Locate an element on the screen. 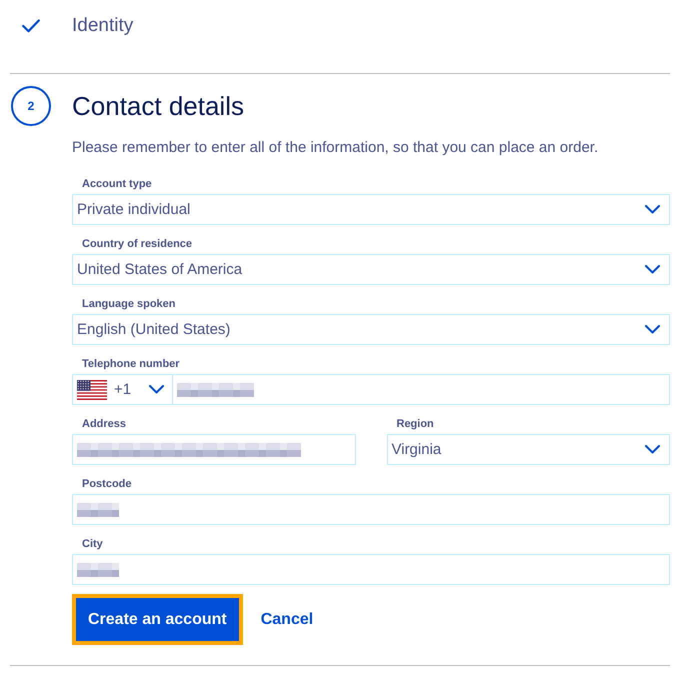  dropdown-select: Virginia is located at coordinates (528, 449).